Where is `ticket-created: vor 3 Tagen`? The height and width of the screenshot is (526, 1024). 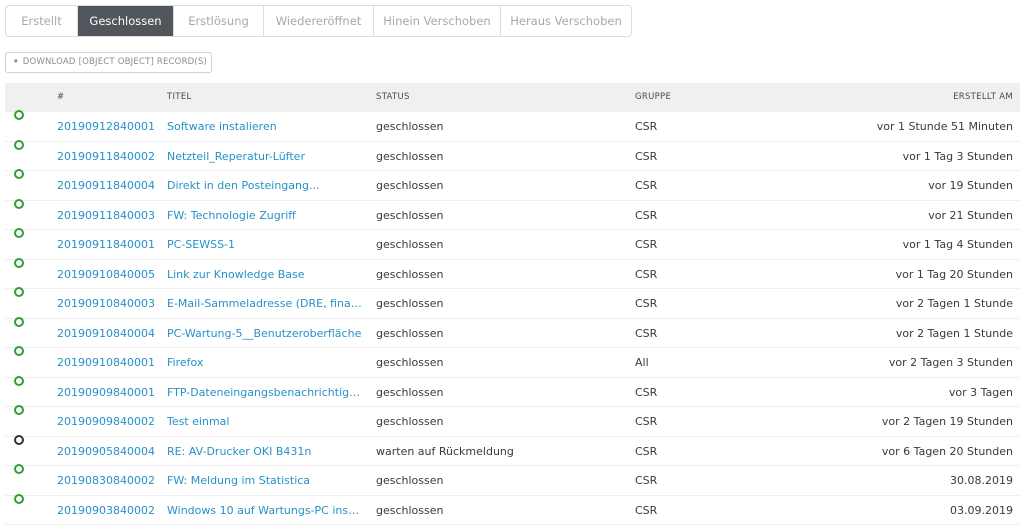
ticket-created: vor 3 Tagen is located at coordinates (980, 392).